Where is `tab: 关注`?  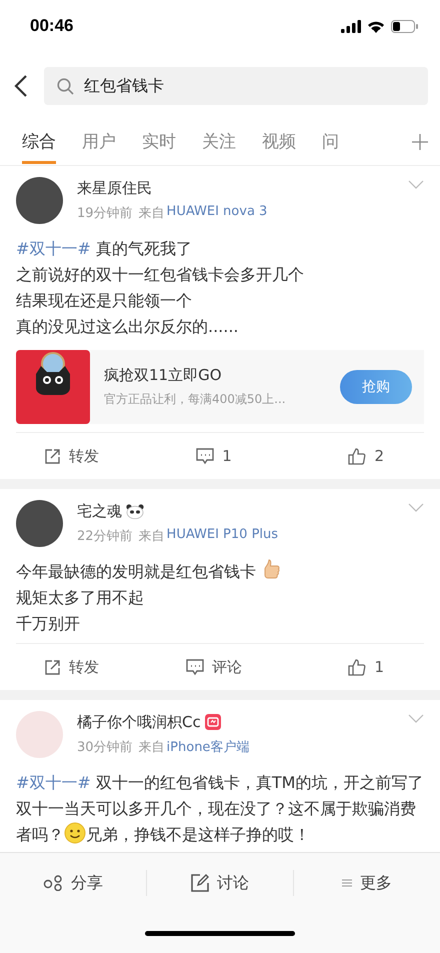
tab: 关注 is located at coordinates (219, 142).